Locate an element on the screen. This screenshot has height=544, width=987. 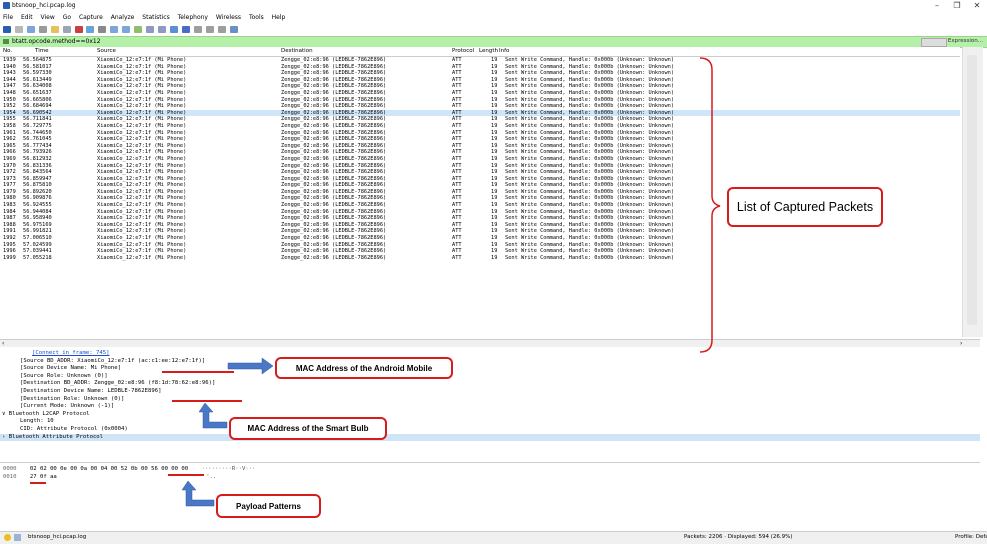
callout-android-mac: MAC Address of the Android Mobile is located at coordinates (364, 368).